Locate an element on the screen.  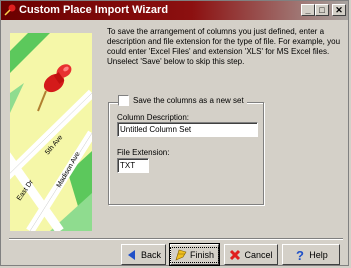
finish-focus-rect: Finish is located at coordinates (195, 254).